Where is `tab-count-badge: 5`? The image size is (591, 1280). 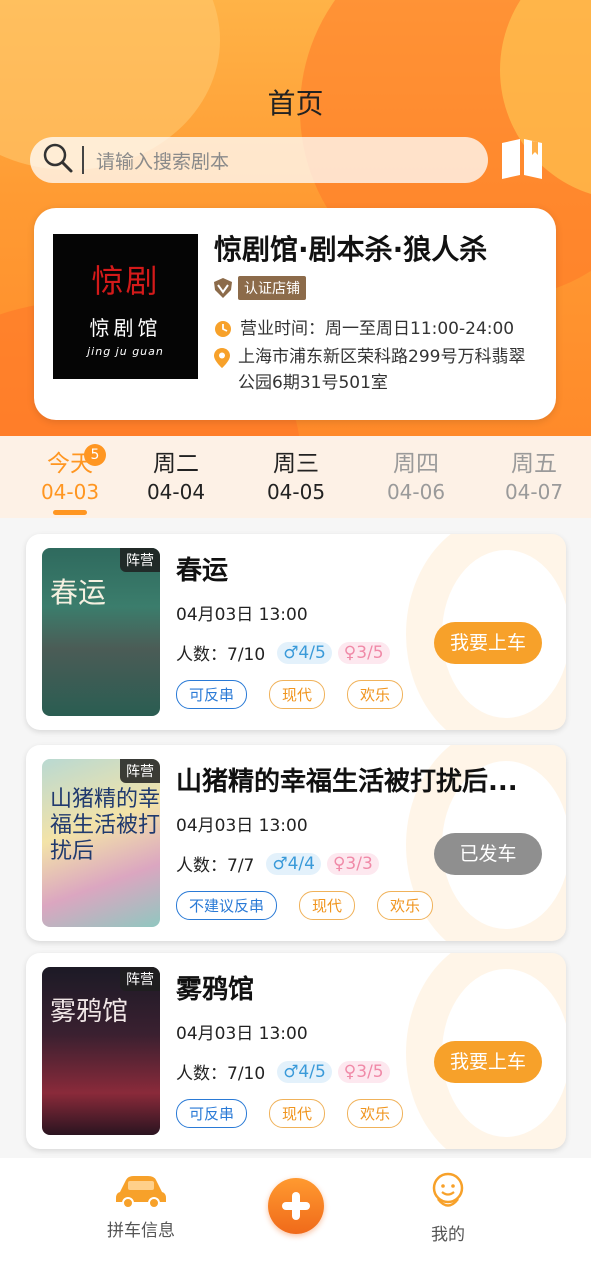 tab-count-badge: 5 is located at coordinates (95, 455).